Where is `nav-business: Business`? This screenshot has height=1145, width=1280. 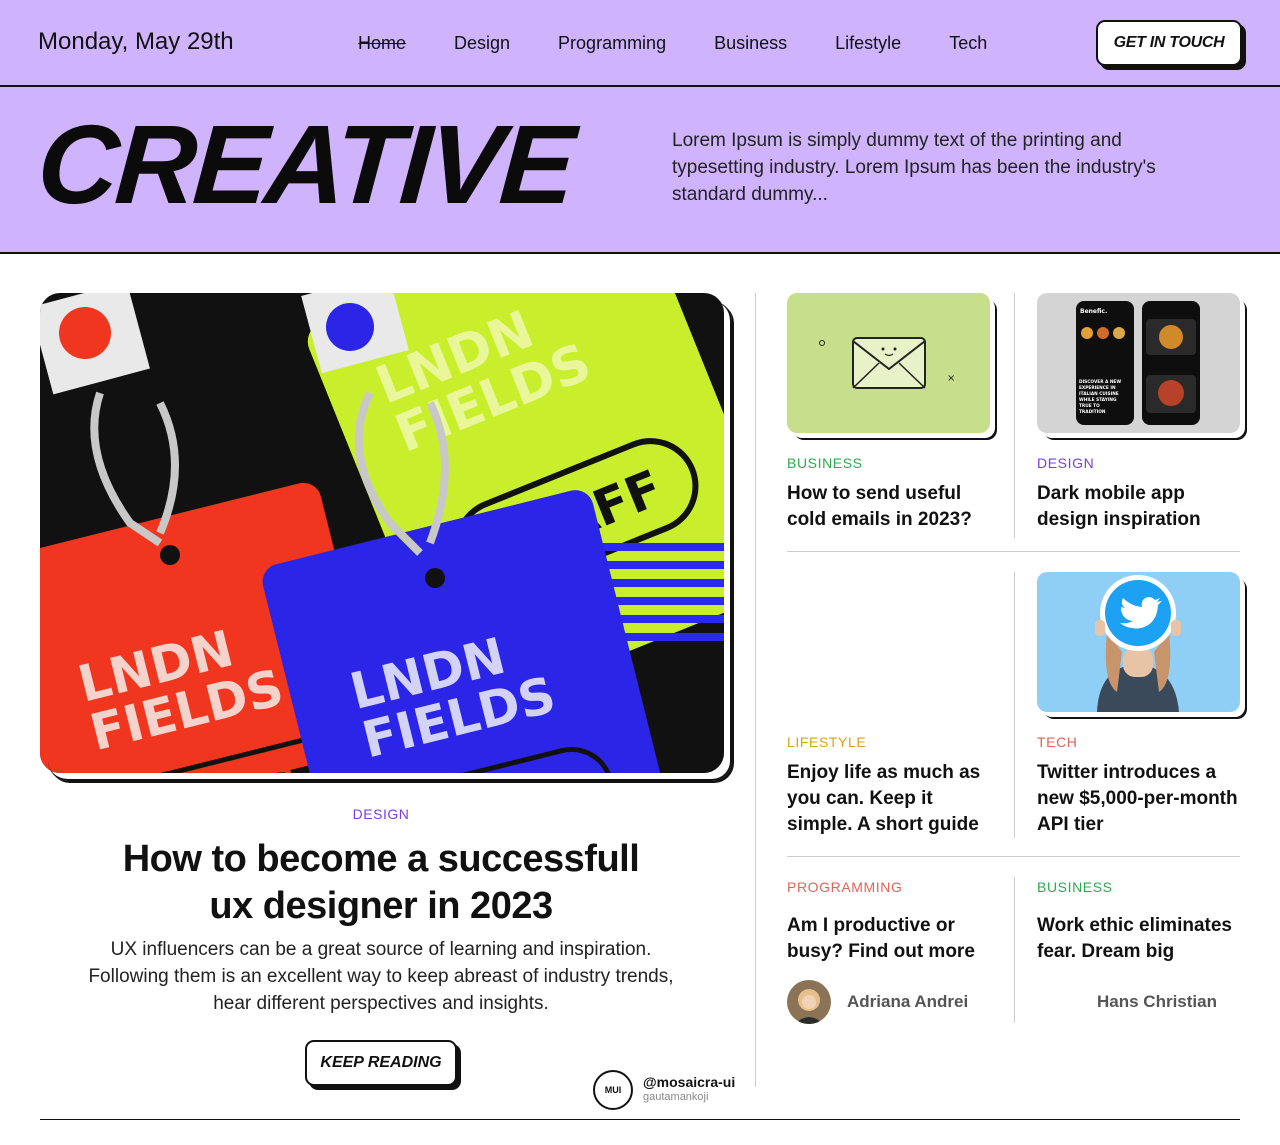
nav-business: Business is located at coordinates (750, 43).